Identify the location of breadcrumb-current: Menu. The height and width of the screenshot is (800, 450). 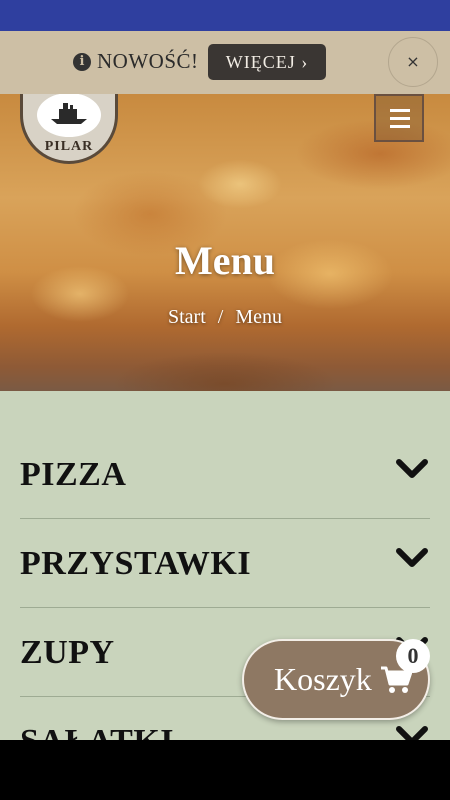
(258, 317).